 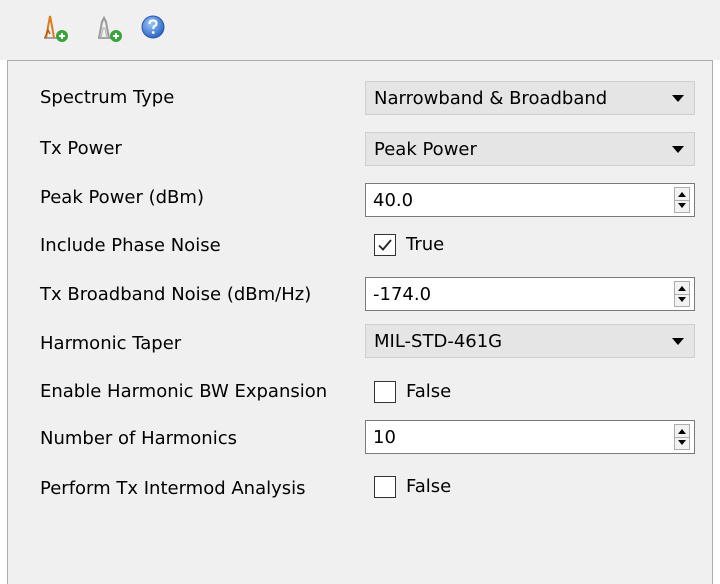 What do you see at coordinates (530, 437) in the screenshot?
I see `number-of-harmonics-spinbox: 10` at bounding box center [530, 437].